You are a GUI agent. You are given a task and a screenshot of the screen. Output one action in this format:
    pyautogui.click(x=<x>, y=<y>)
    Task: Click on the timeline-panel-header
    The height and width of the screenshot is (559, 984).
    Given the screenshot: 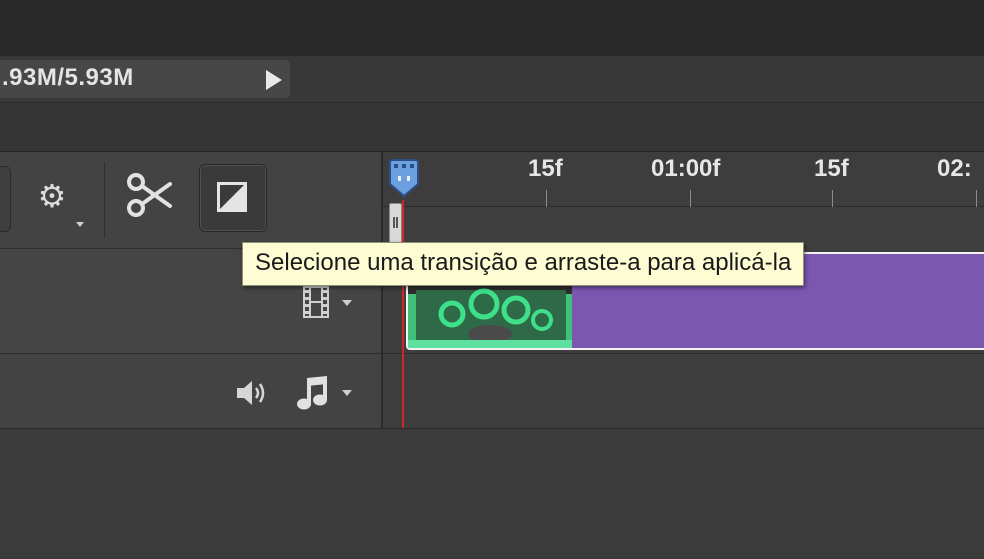 What is the action you would take?
    pyautogui.click(x=492, y=127)
    